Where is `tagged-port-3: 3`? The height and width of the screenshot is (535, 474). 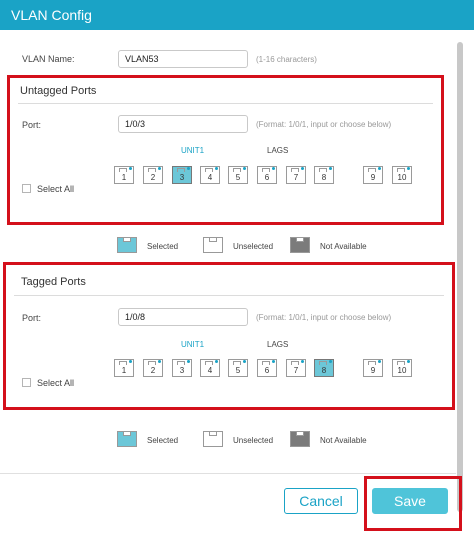
tagged-port-3: 3 is located at coordinates (182, 368).